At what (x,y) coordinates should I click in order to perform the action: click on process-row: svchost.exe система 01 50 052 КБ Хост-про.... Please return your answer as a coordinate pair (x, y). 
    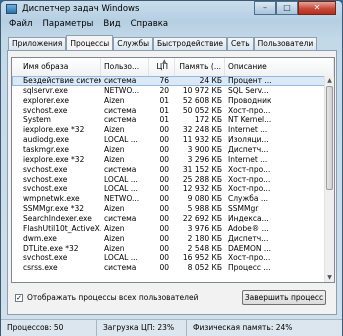
    Looking at the image, I should click on (168, 111).